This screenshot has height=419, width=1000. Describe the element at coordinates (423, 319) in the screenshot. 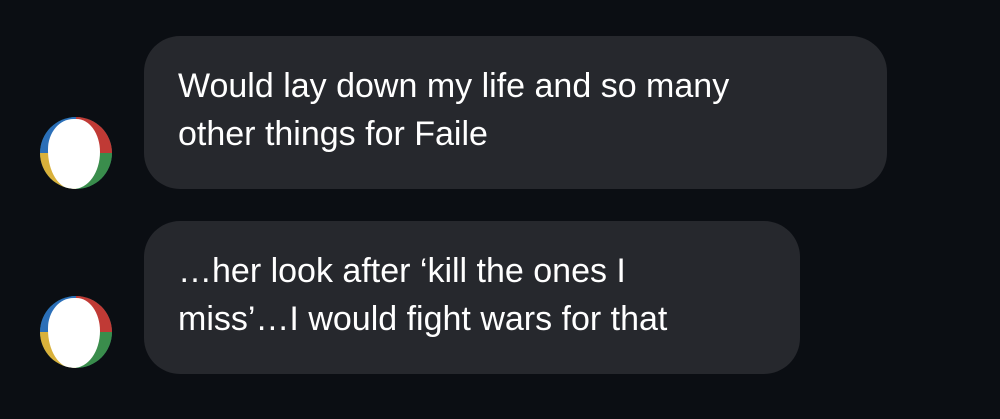

I see `message-text-line: miss’…I would fight wars for that` at that location.